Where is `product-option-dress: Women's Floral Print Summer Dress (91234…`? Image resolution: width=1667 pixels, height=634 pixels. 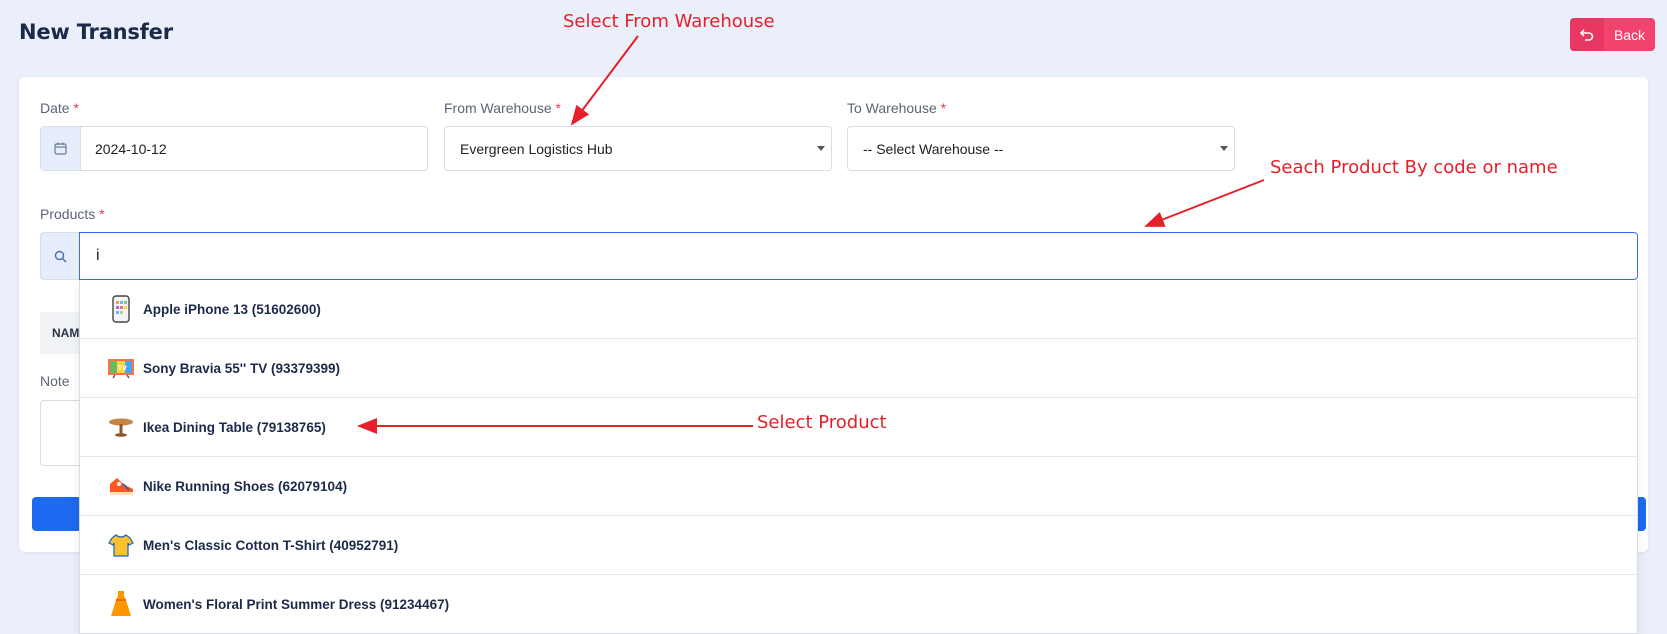
product-option-dress: Women's Floral Print Summer Dress (91234… is located at coordinates (858, 604).